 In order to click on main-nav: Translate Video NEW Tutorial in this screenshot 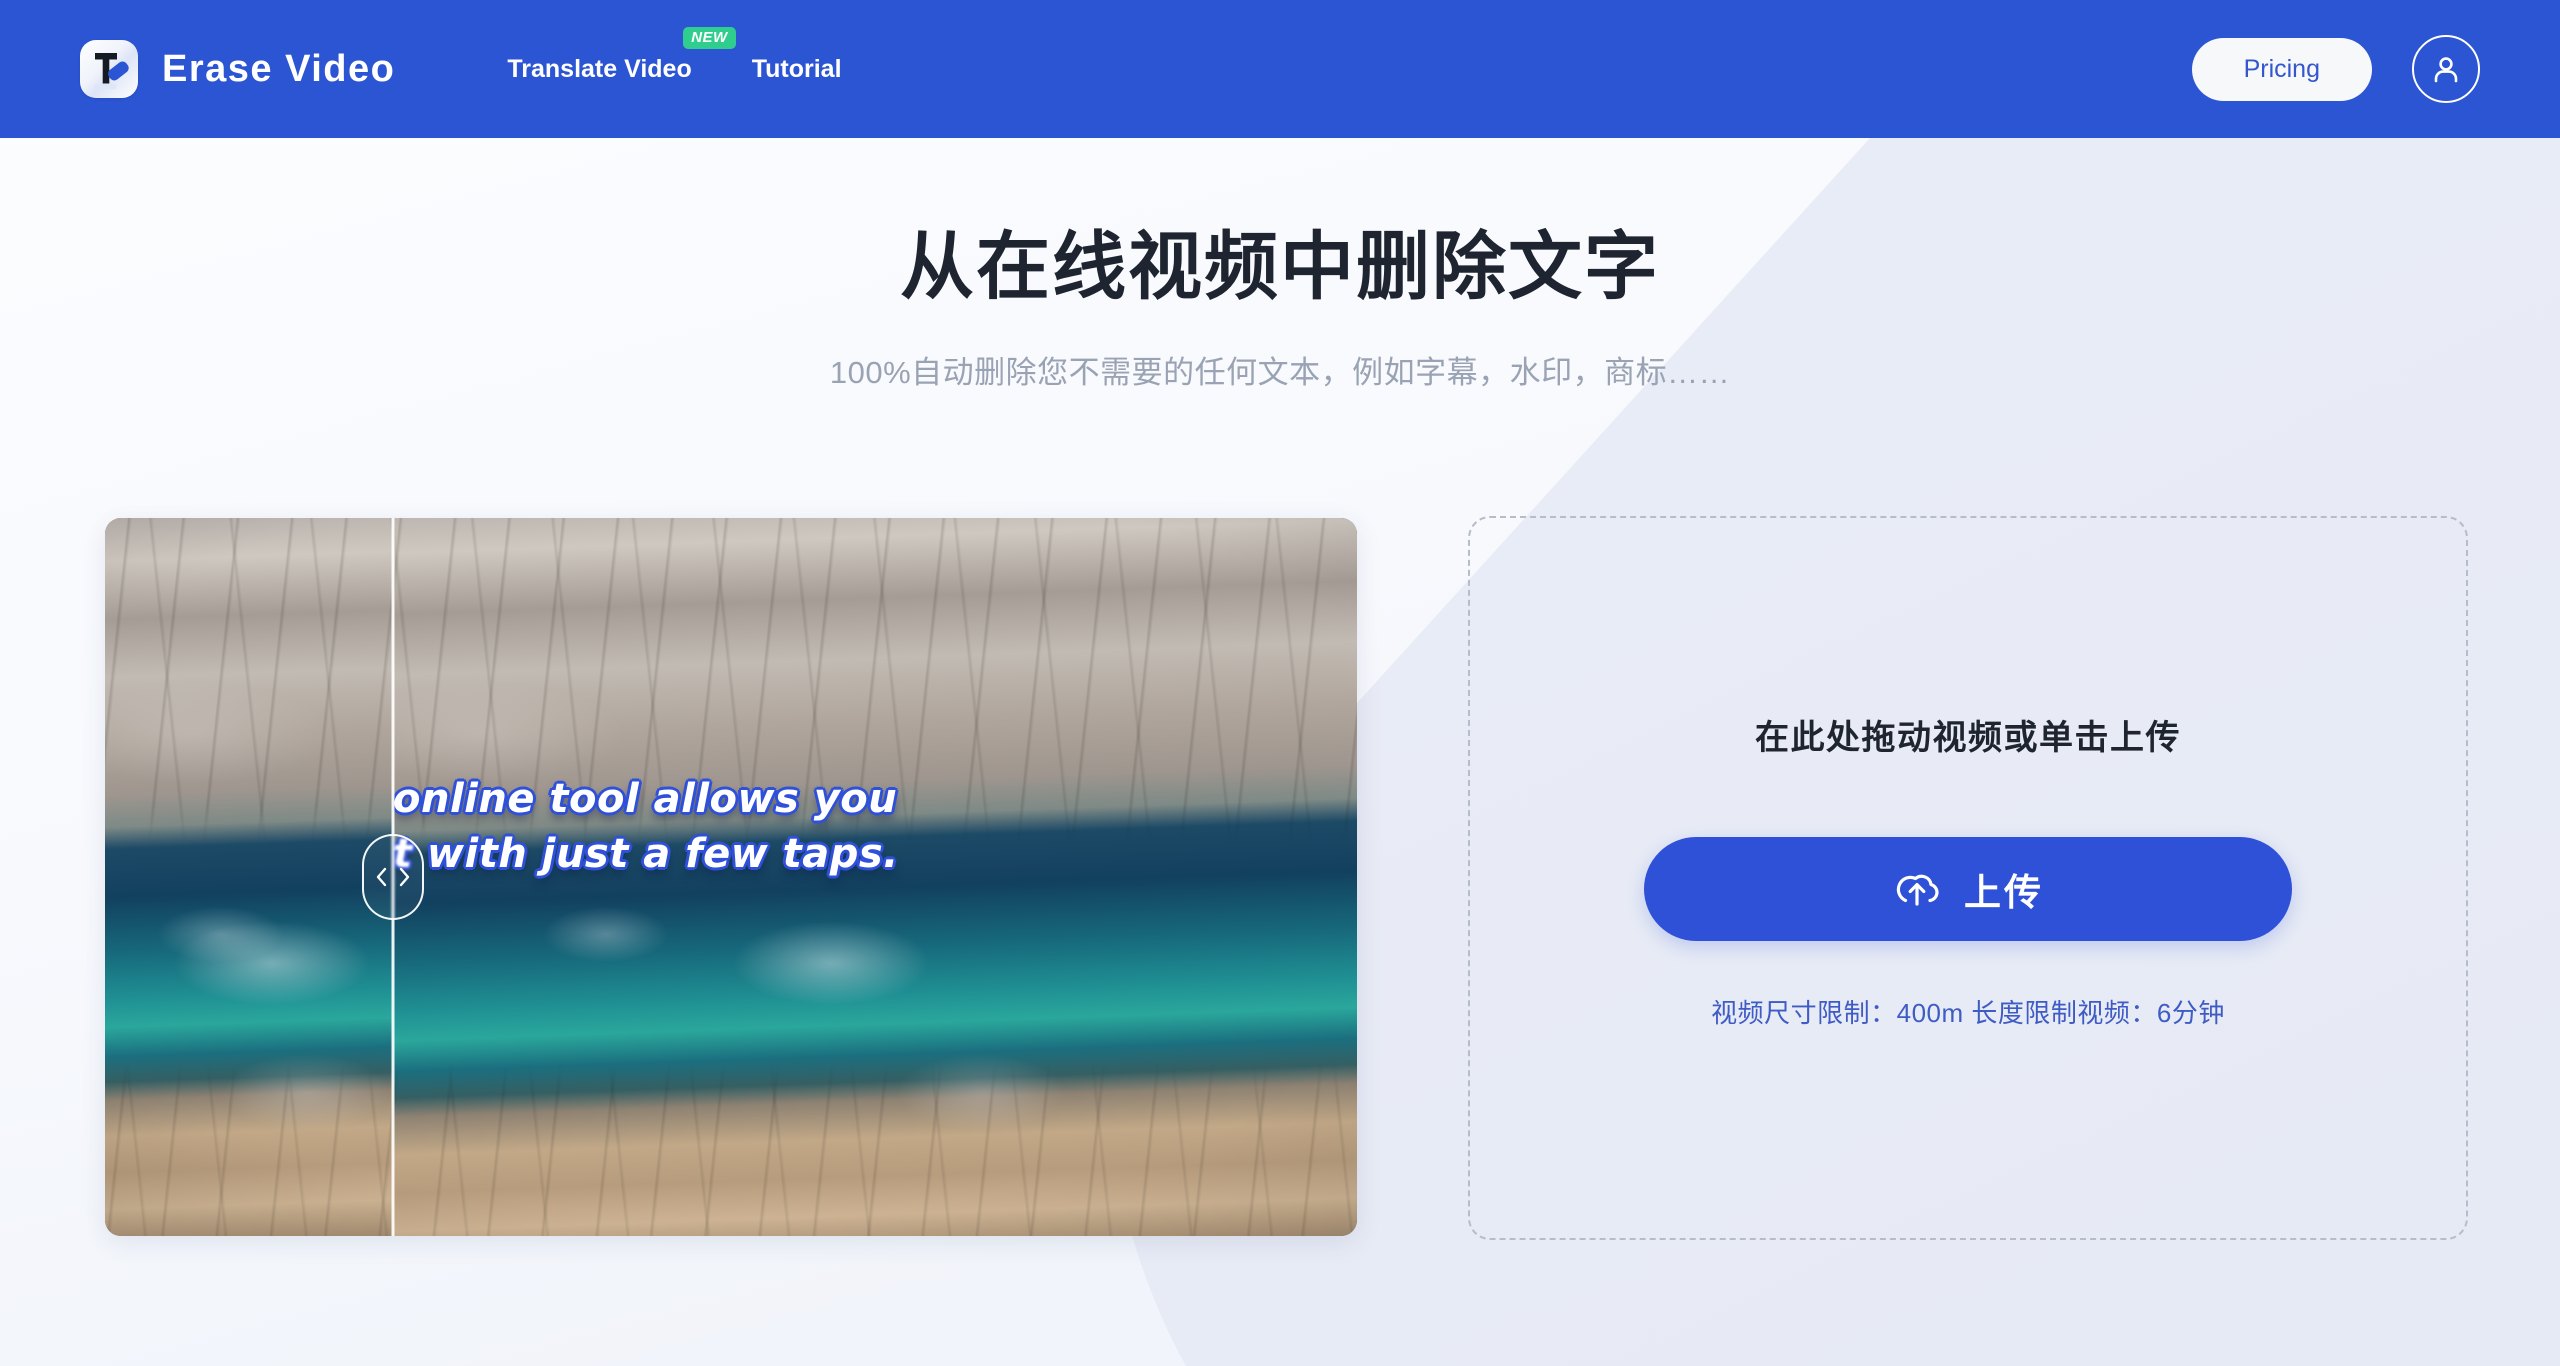, I will do `click(674, 58)`.